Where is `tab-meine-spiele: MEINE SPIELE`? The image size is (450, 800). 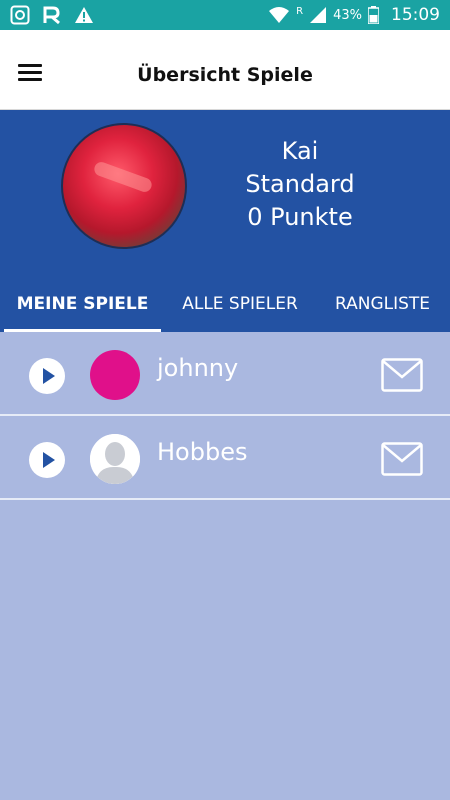 tab-meine-spiele: MEINE SPIELE is located at coordinates (82, 307).